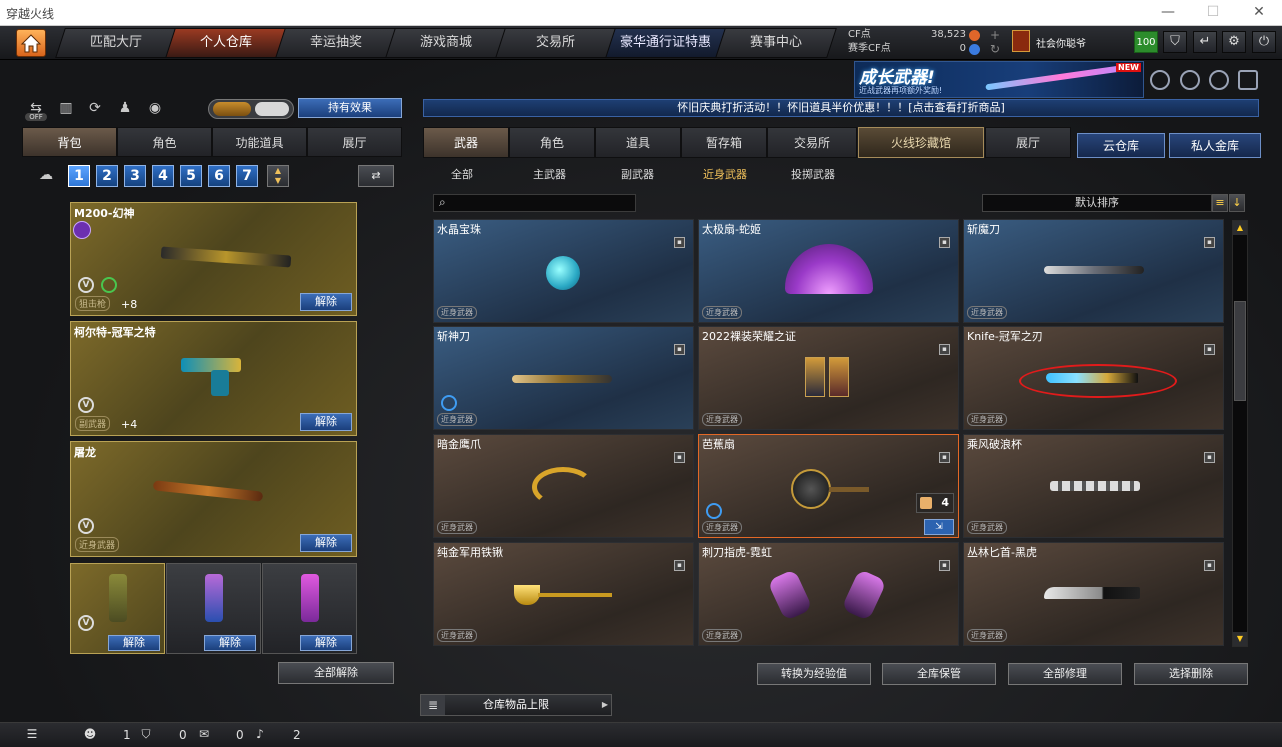 This screenshot has width=1282, height=747. I want to click on maximize-icon: ☐, so click(1213, 12).